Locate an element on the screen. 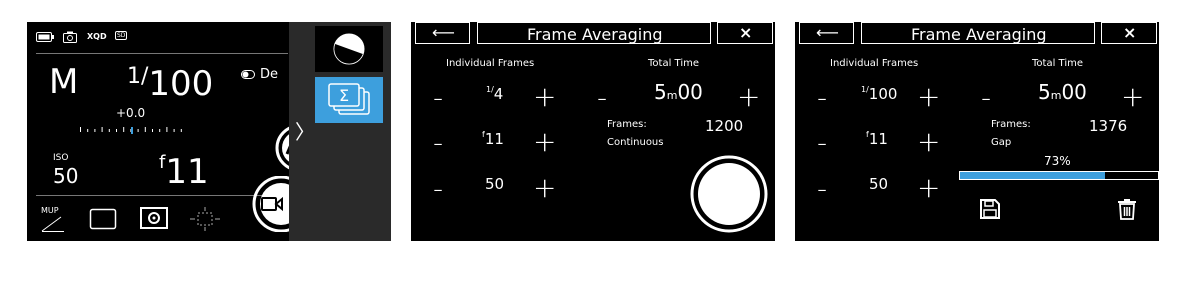 The width and height of the screenshot is (1200, 283). time-minutes: 5 is located at coordinates (660, 92).